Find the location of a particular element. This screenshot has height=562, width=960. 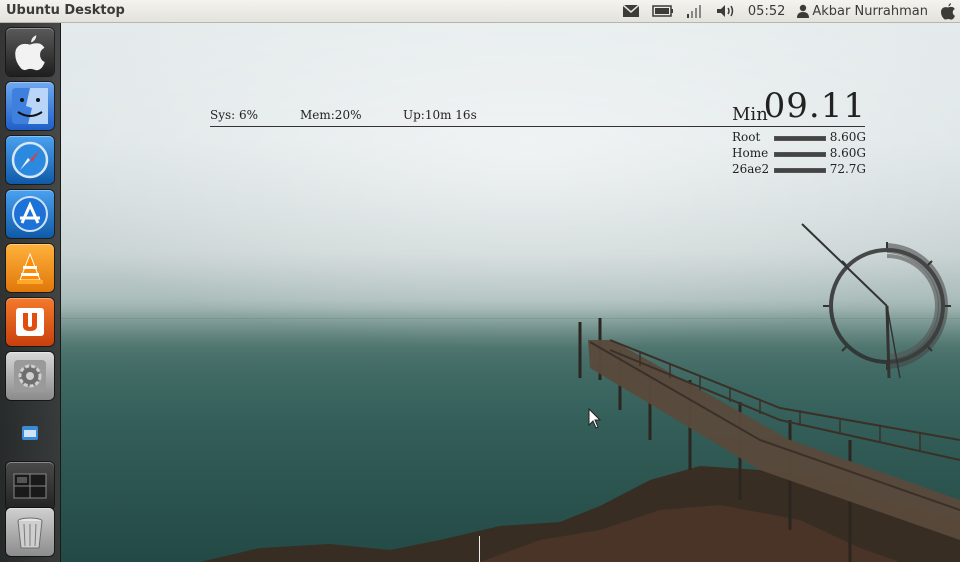

system-preferences-icon is located at coordinates (30, 376).